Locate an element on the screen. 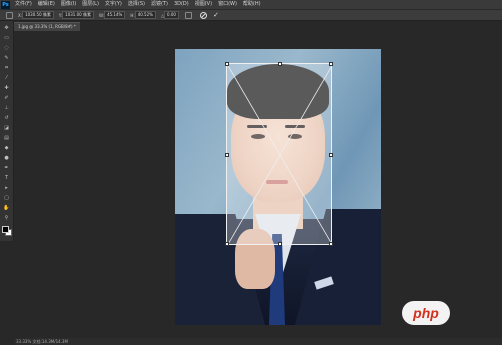 This screenshot has height=345, width=502. lasso-tool-icon: ◌ is located at coordinates (6, 48).